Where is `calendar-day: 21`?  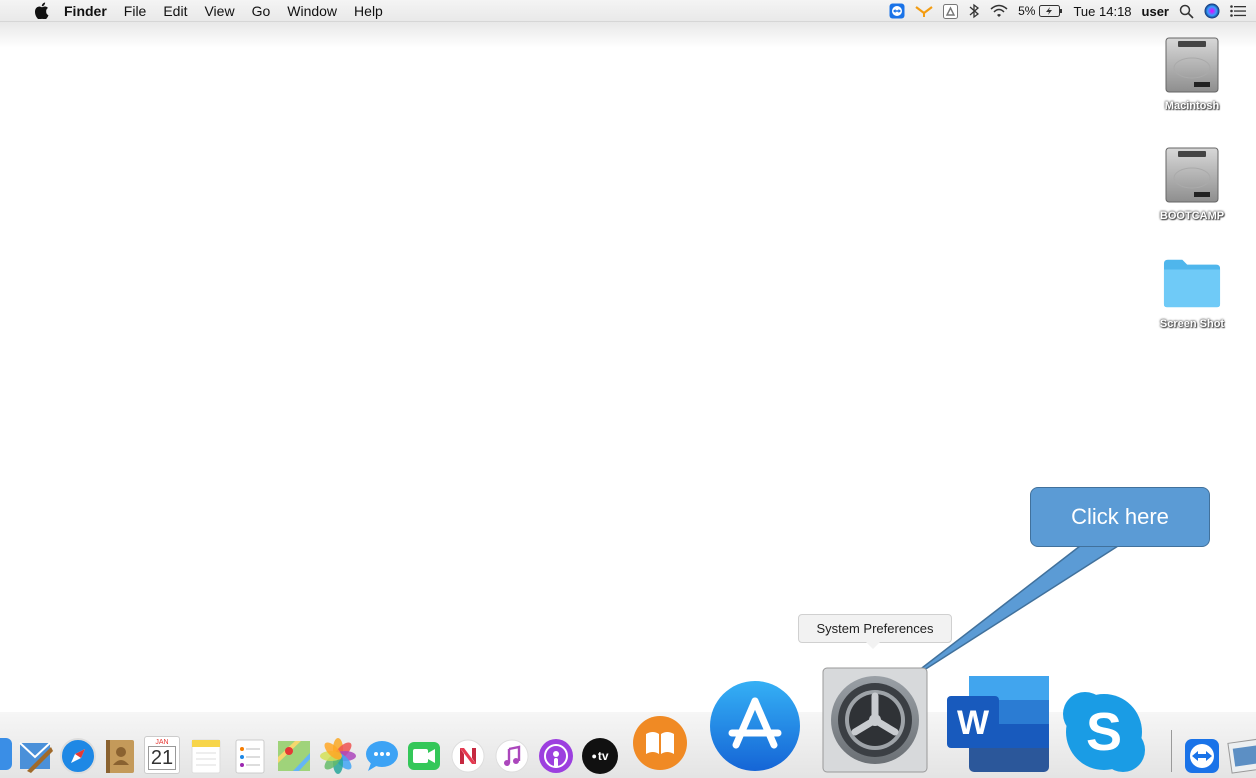
calendar-day: 21 is located at coordinates (162, 758).